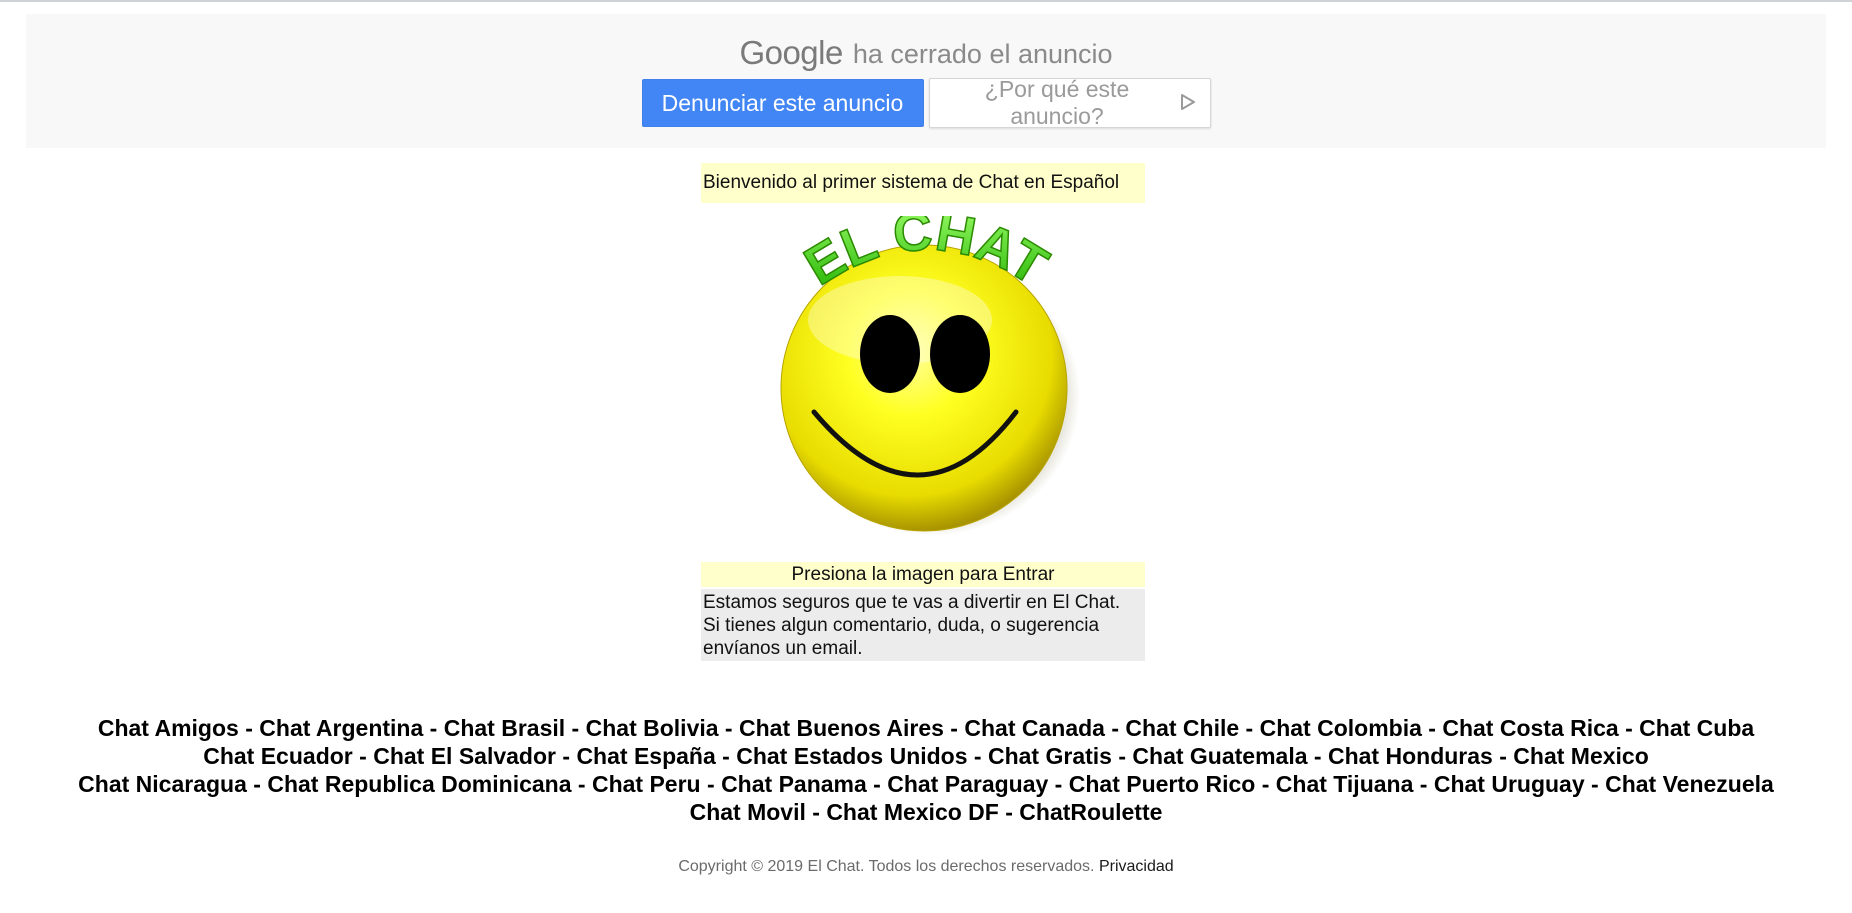  I want to click on chat-link: Chat Nicaragua, so click(162, 784).